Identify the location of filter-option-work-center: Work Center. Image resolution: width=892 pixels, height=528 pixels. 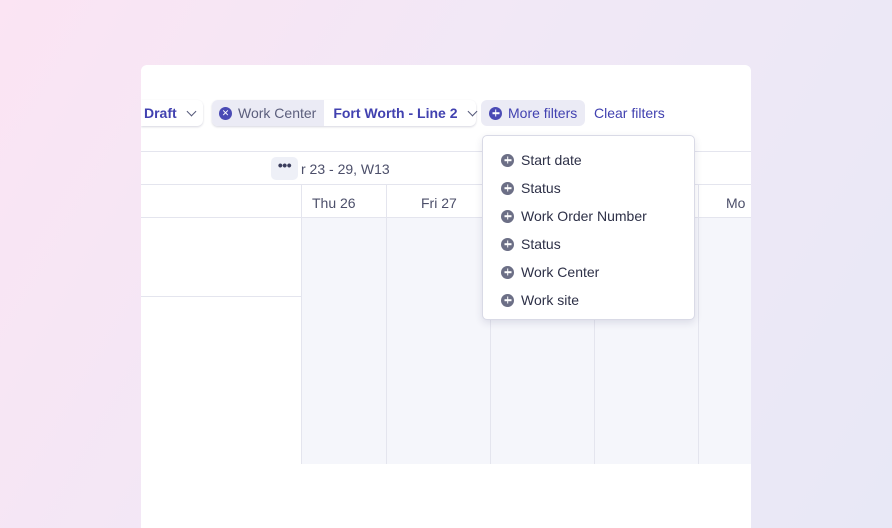
(588, 272).